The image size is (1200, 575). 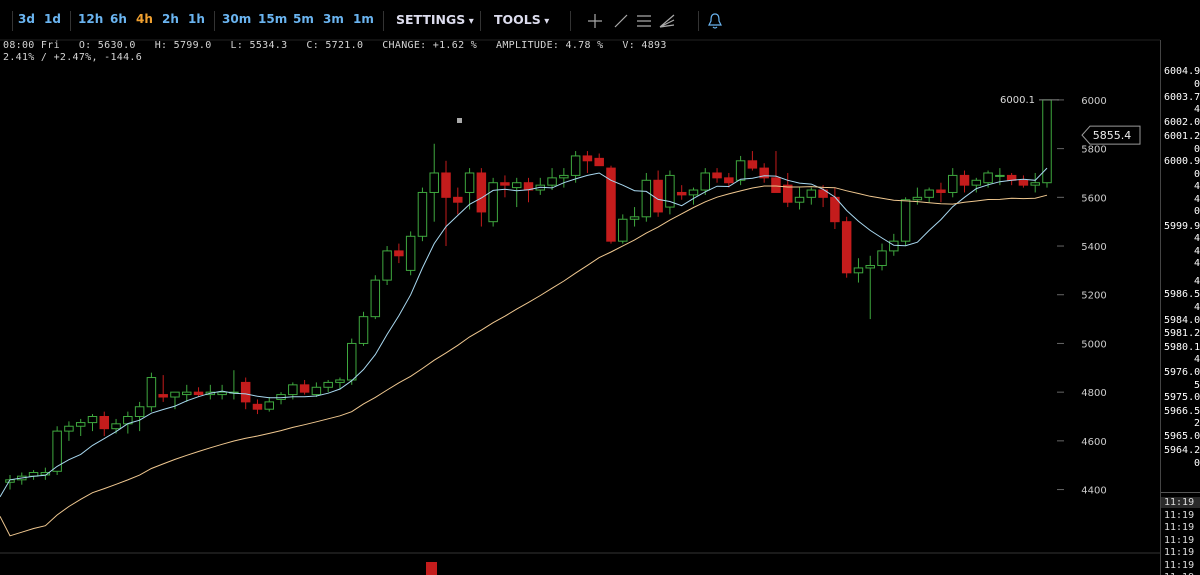 I want to click on y-tick-label: 4800, so click(x=1093, y=393).